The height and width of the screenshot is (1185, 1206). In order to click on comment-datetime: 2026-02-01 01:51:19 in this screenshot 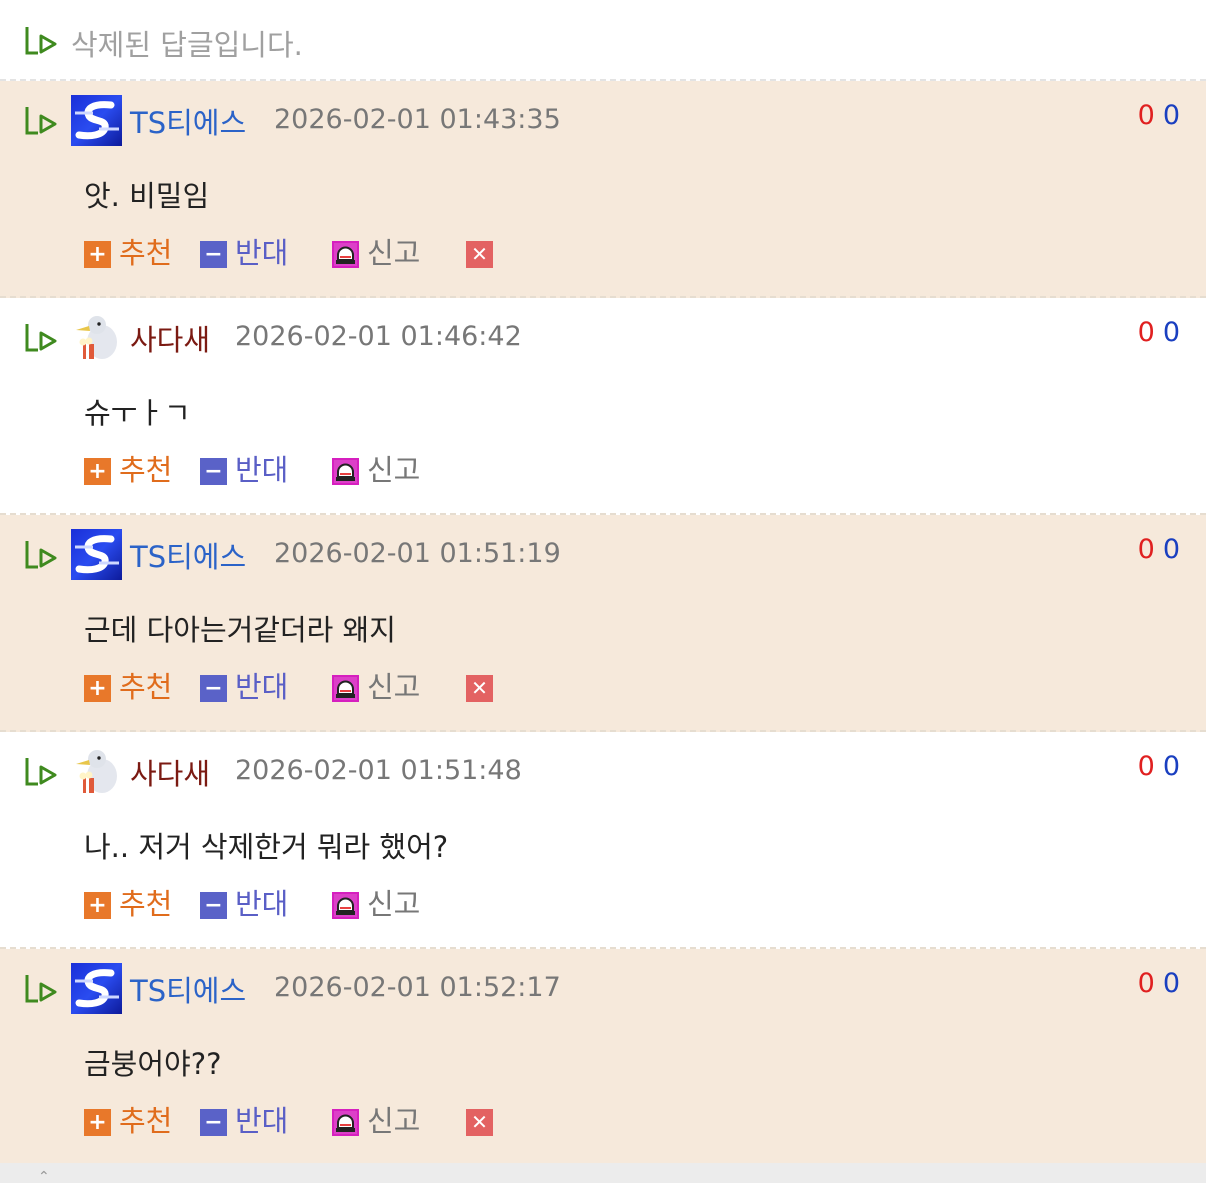, I will do `click(417, 553)`.